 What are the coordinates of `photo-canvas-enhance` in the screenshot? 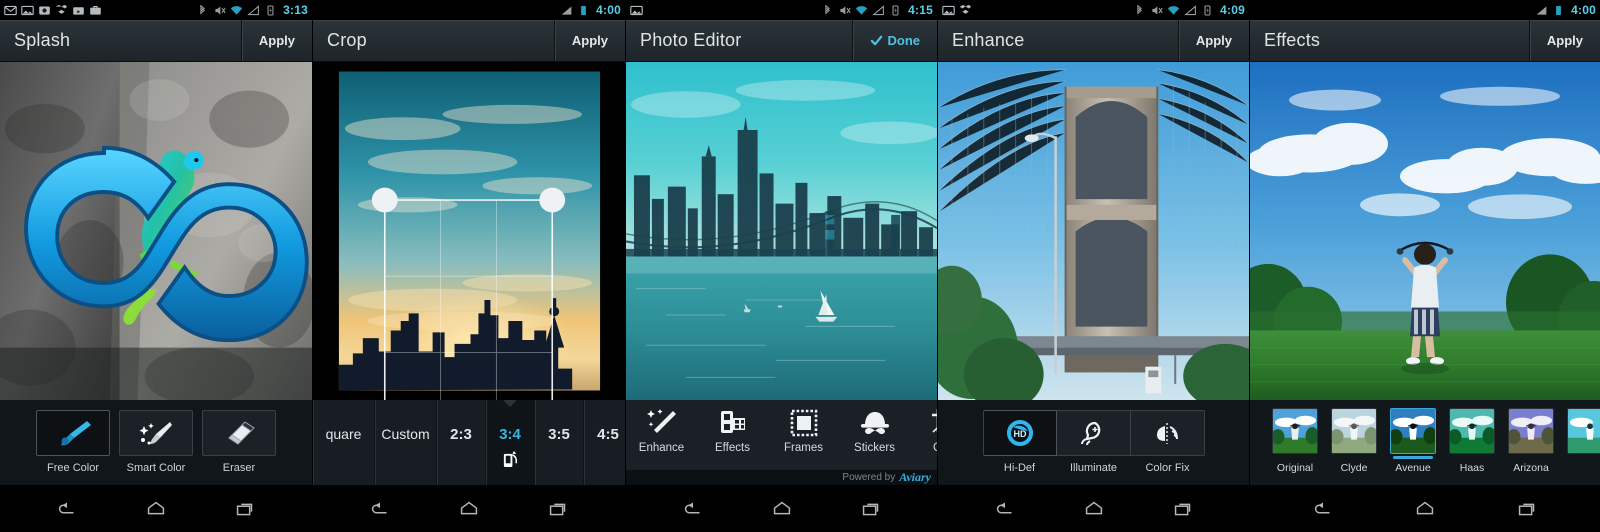 It's located at (1093, 231).